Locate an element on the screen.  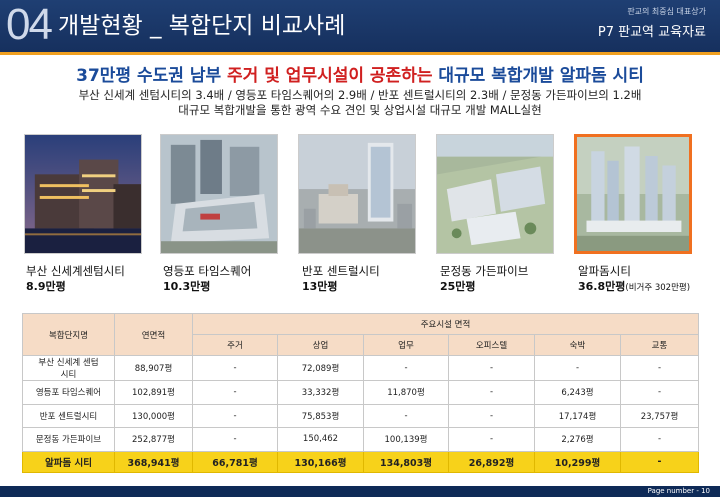
header-subtitle: 판교의 최중심 대표상가 is located at coordinates (666, 11).